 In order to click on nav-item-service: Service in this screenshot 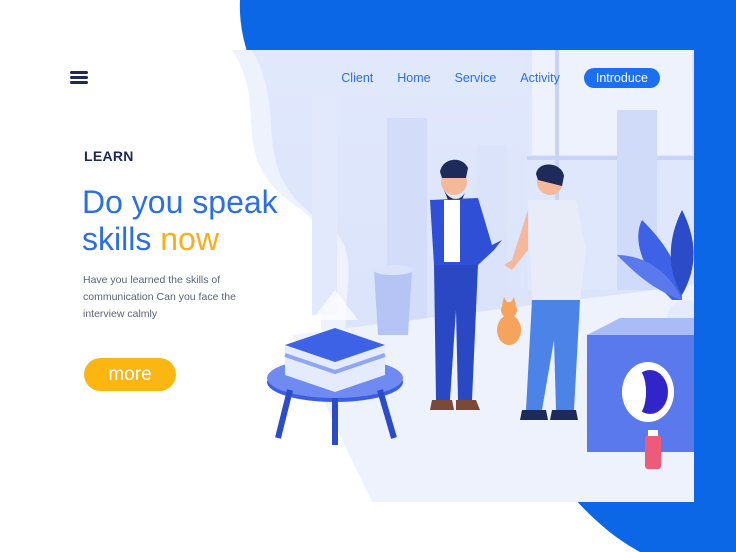, I will do `click(476, 78)`.